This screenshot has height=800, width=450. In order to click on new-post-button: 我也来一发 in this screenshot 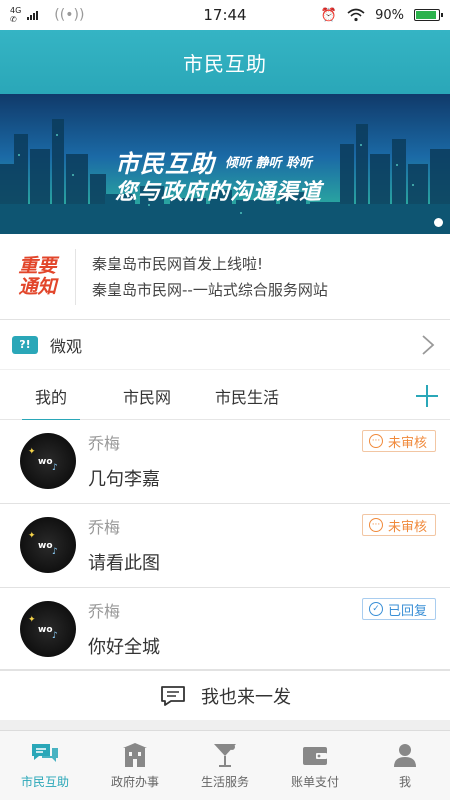, I will do `click(225, 695)`.